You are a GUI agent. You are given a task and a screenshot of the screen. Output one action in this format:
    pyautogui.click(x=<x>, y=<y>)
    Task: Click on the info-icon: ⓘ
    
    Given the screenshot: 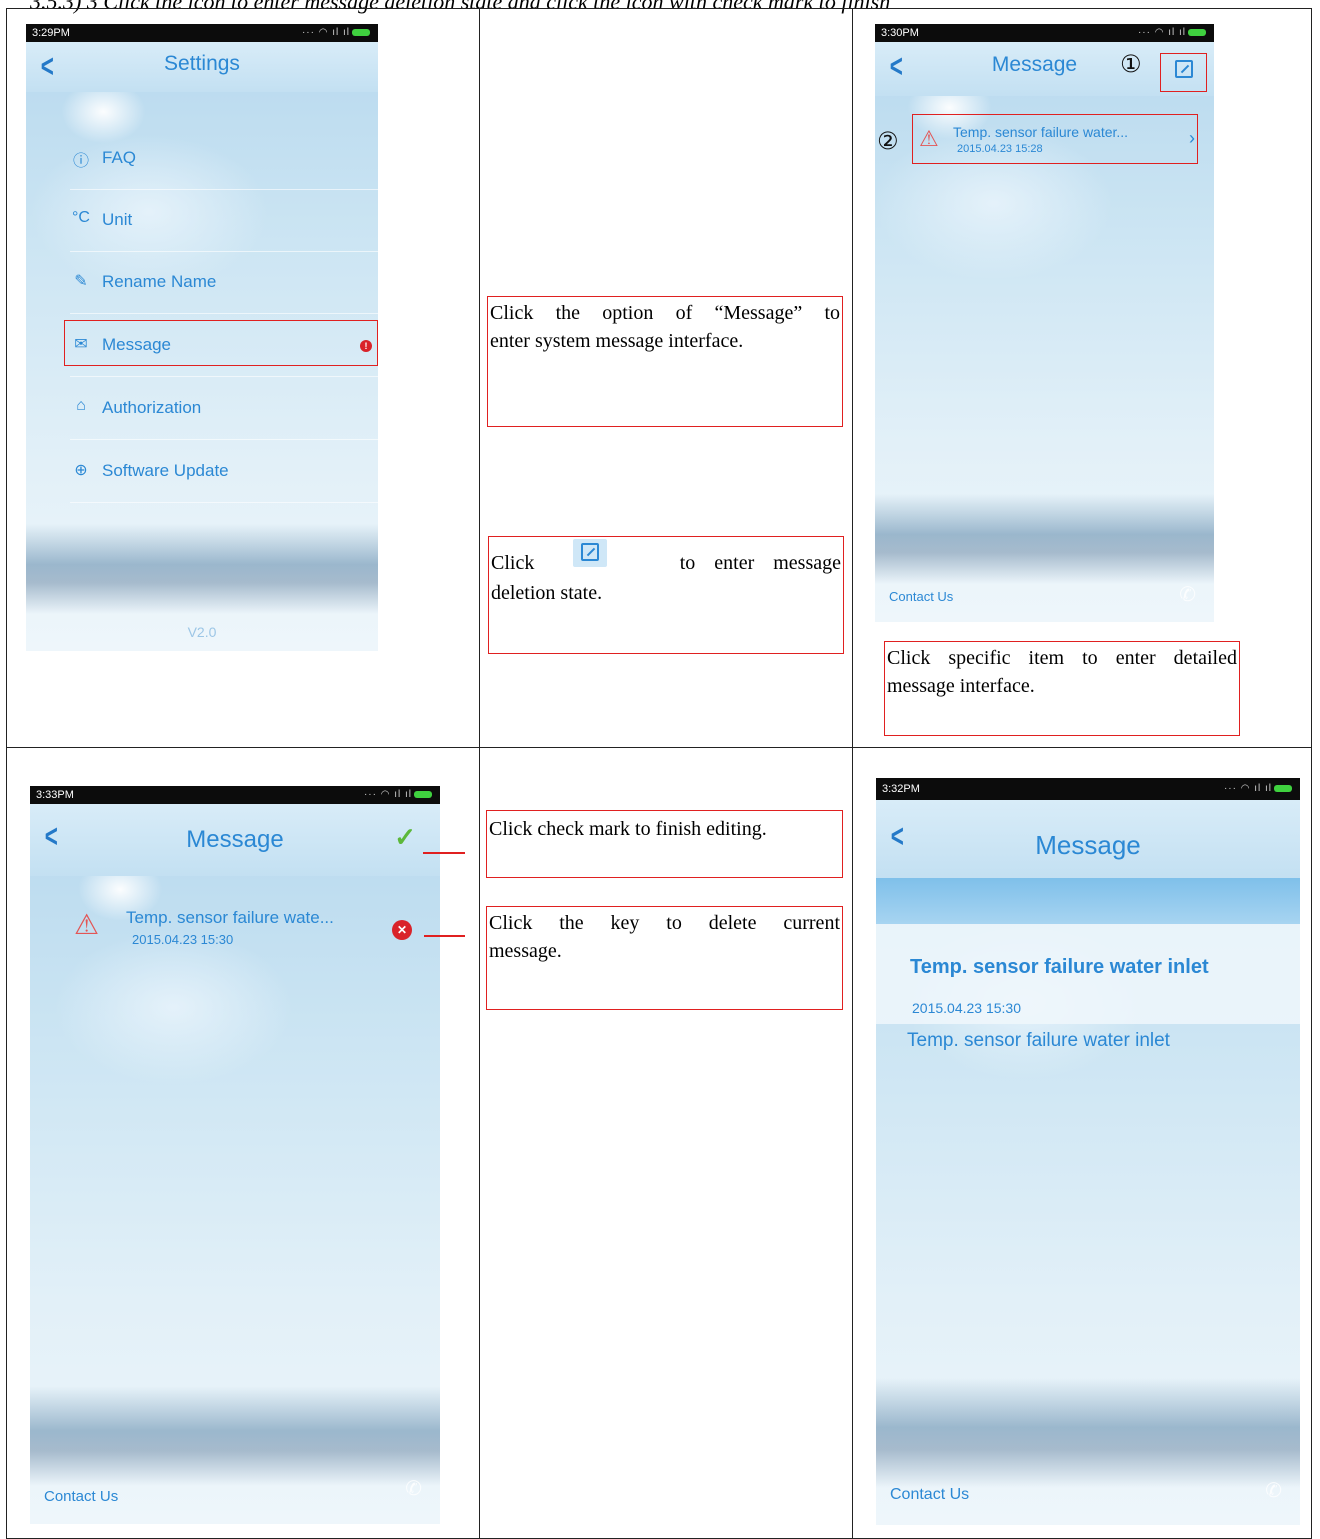 What is the action you would take?
    pyautogui.click(x=80, y=161)
    